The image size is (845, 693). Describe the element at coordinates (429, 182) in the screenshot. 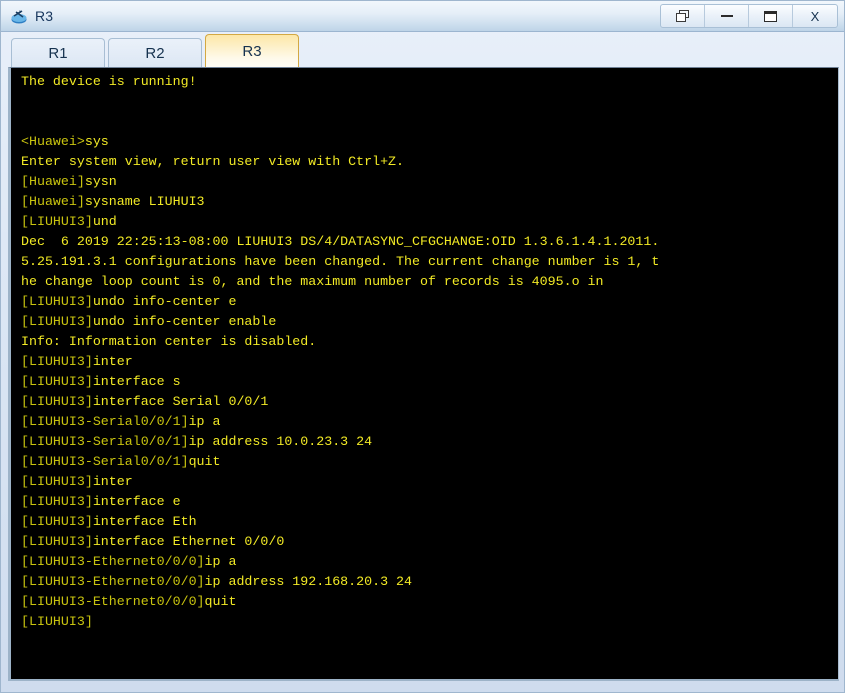

I see `terminal-line: [Huawei]sysn` at that location.